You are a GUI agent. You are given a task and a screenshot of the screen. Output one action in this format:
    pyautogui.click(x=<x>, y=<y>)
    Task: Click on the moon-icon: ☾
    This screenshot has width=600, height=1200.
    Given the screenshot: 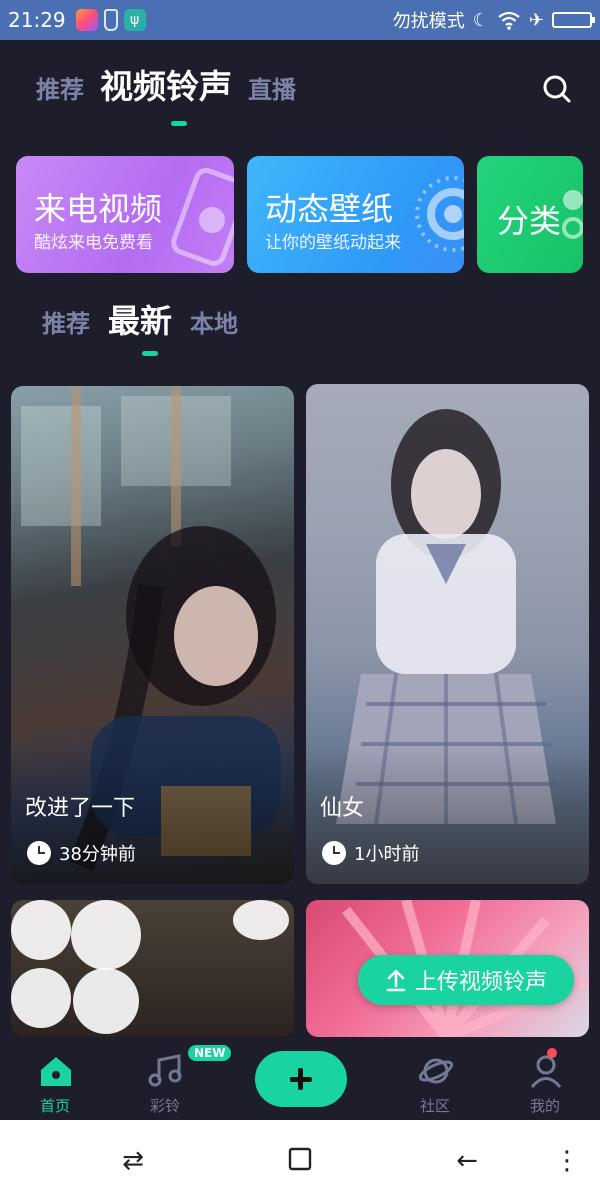 What is the action you would take?
    pyautogui.click(x=480, y=20)
    